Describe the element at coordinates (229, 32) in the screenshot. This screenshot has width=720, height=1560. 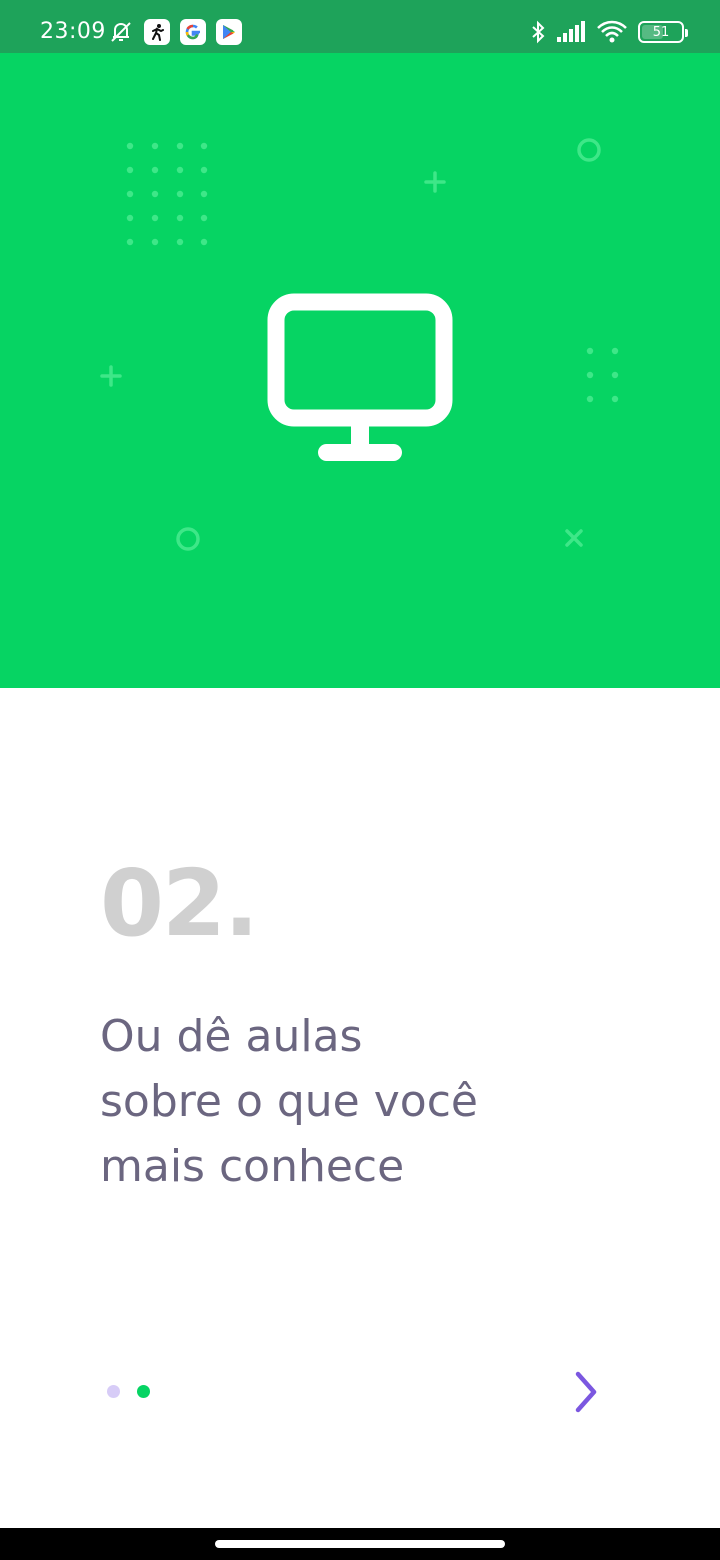
I see `play-store-icon` at that location.